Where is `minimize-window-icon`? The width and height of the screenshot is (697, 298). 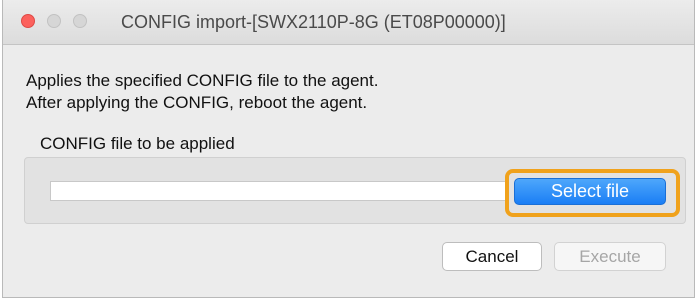
minimize-window-icon is located at coordinates (54, 21).